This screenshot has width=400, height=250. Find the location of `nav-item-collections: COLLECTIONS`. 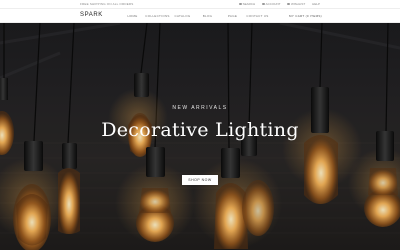

nav-item-collections: COLLECTIONS is located at coordinates (157, 16).